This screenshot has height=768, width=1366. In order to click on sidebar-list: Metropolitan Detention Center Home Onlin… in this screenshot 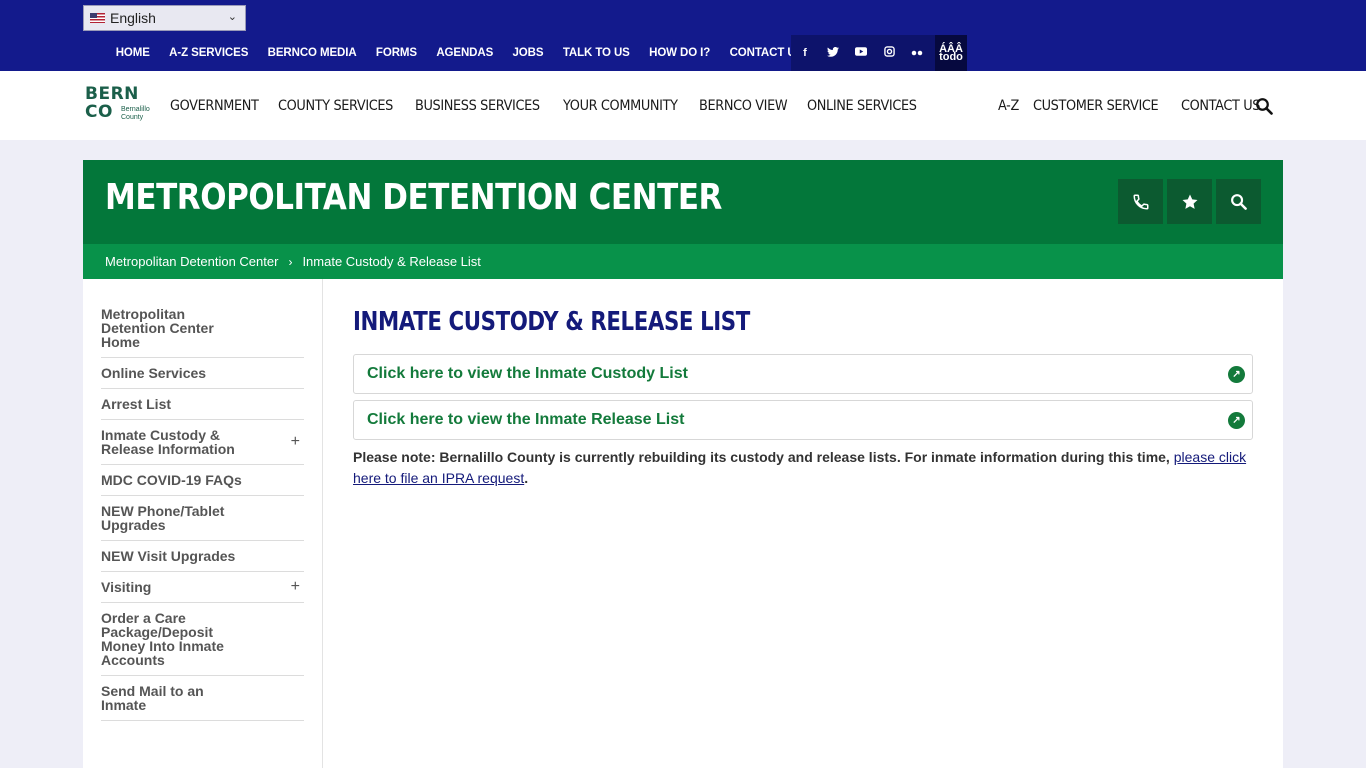, I will do `click(202, 514)`.